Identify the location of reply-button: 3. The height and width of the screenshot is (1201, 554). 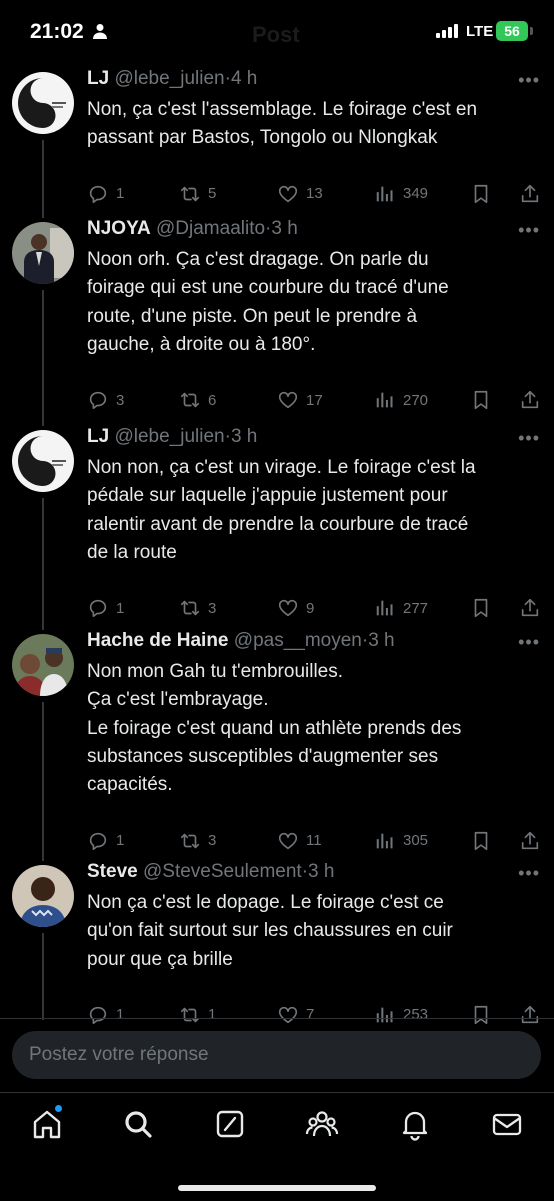
(105, 400).